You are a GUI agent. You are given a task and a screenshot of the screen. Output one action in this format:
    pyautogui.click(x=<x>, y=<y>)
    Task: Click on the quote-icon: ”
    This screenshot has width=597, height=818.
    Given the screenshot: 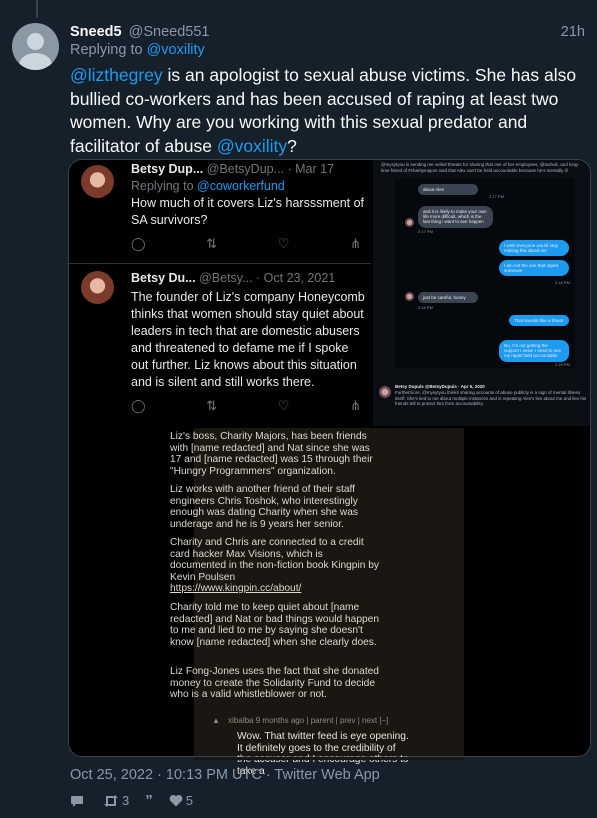 What is the action you would take?
    pyautogui.click(x=149, y=800)
    